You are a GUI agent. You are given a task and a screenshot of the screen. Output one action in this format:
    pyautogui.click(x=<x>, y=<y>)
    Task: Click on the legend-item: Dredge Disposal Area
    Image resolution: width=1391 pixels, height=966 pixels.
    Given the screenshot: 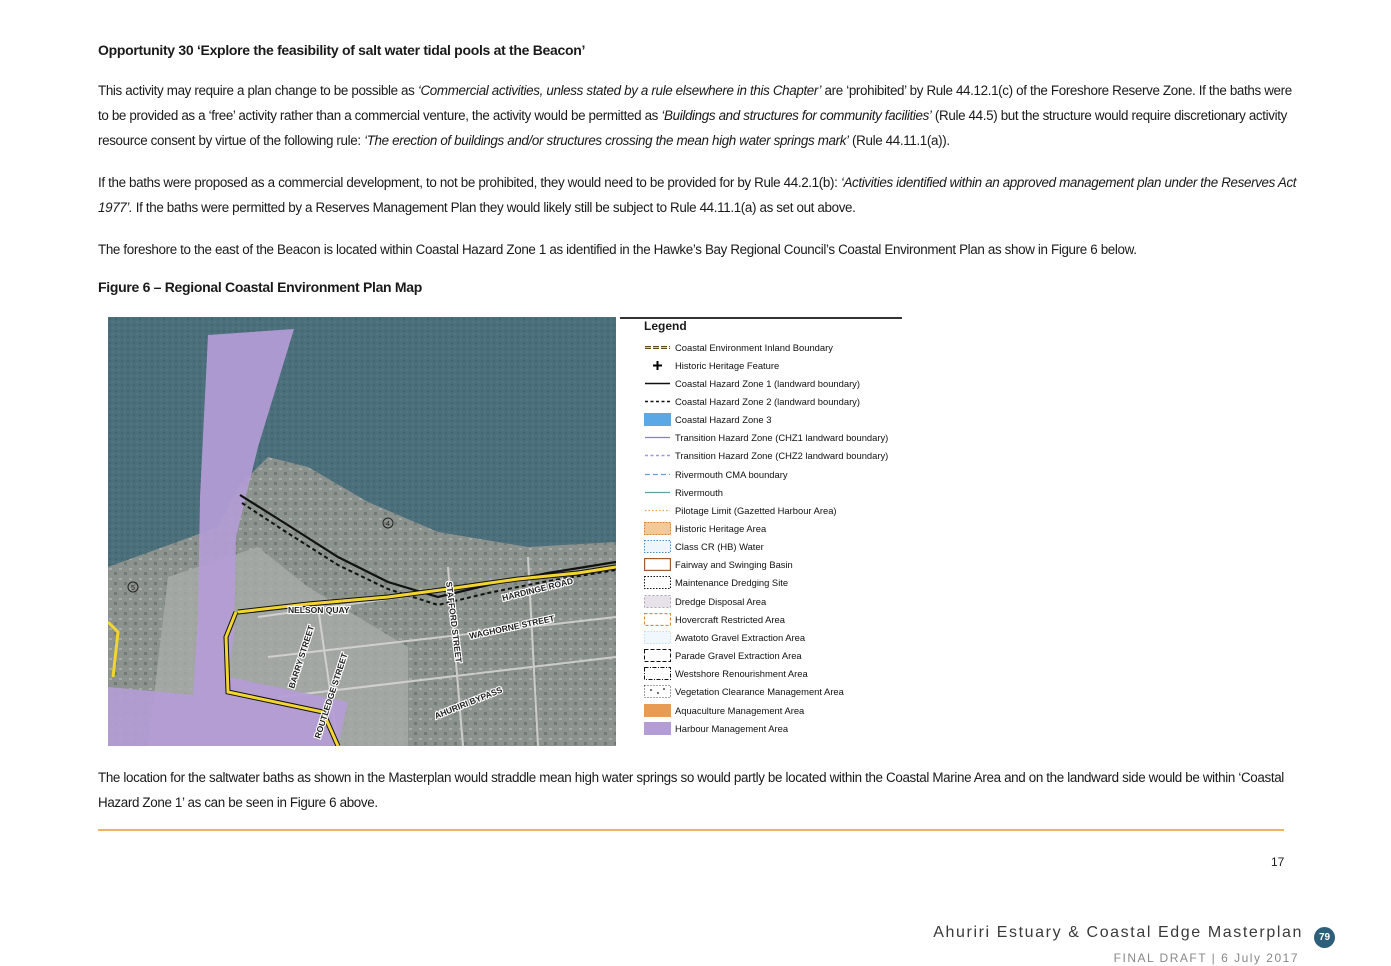 What is the action you would take?
    pyautogui.click(x=705, y=601)
    